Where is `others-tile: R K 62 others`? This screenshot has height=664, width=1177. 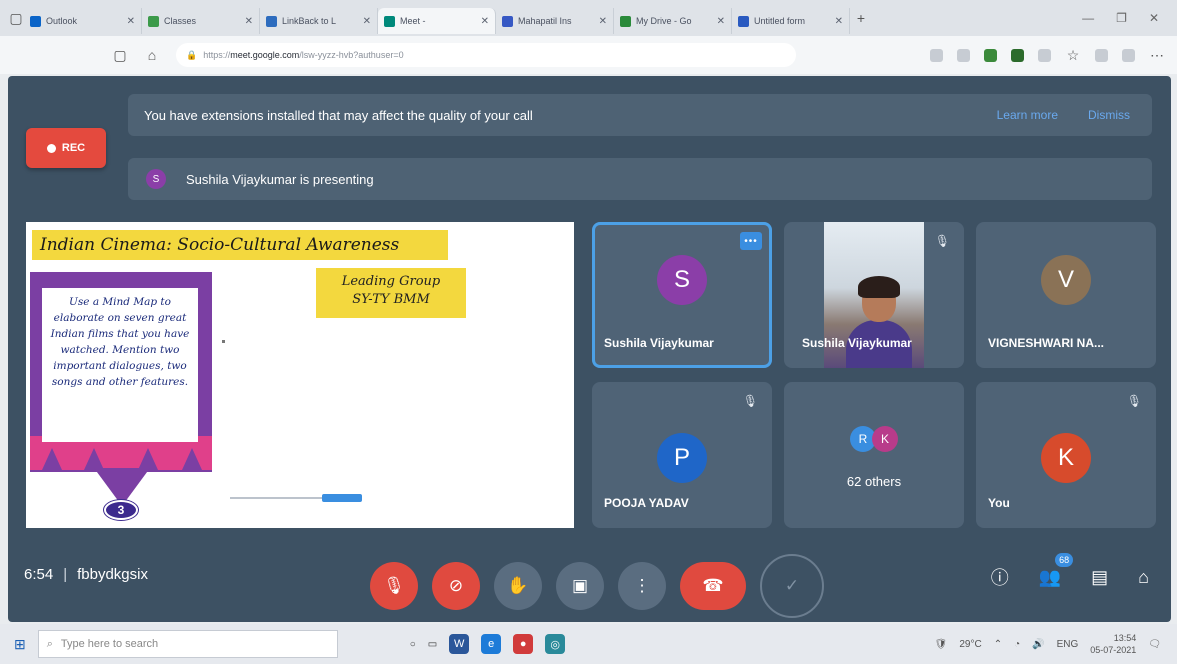
others-tile: R K 62 others is located at coordinates (874, 455).